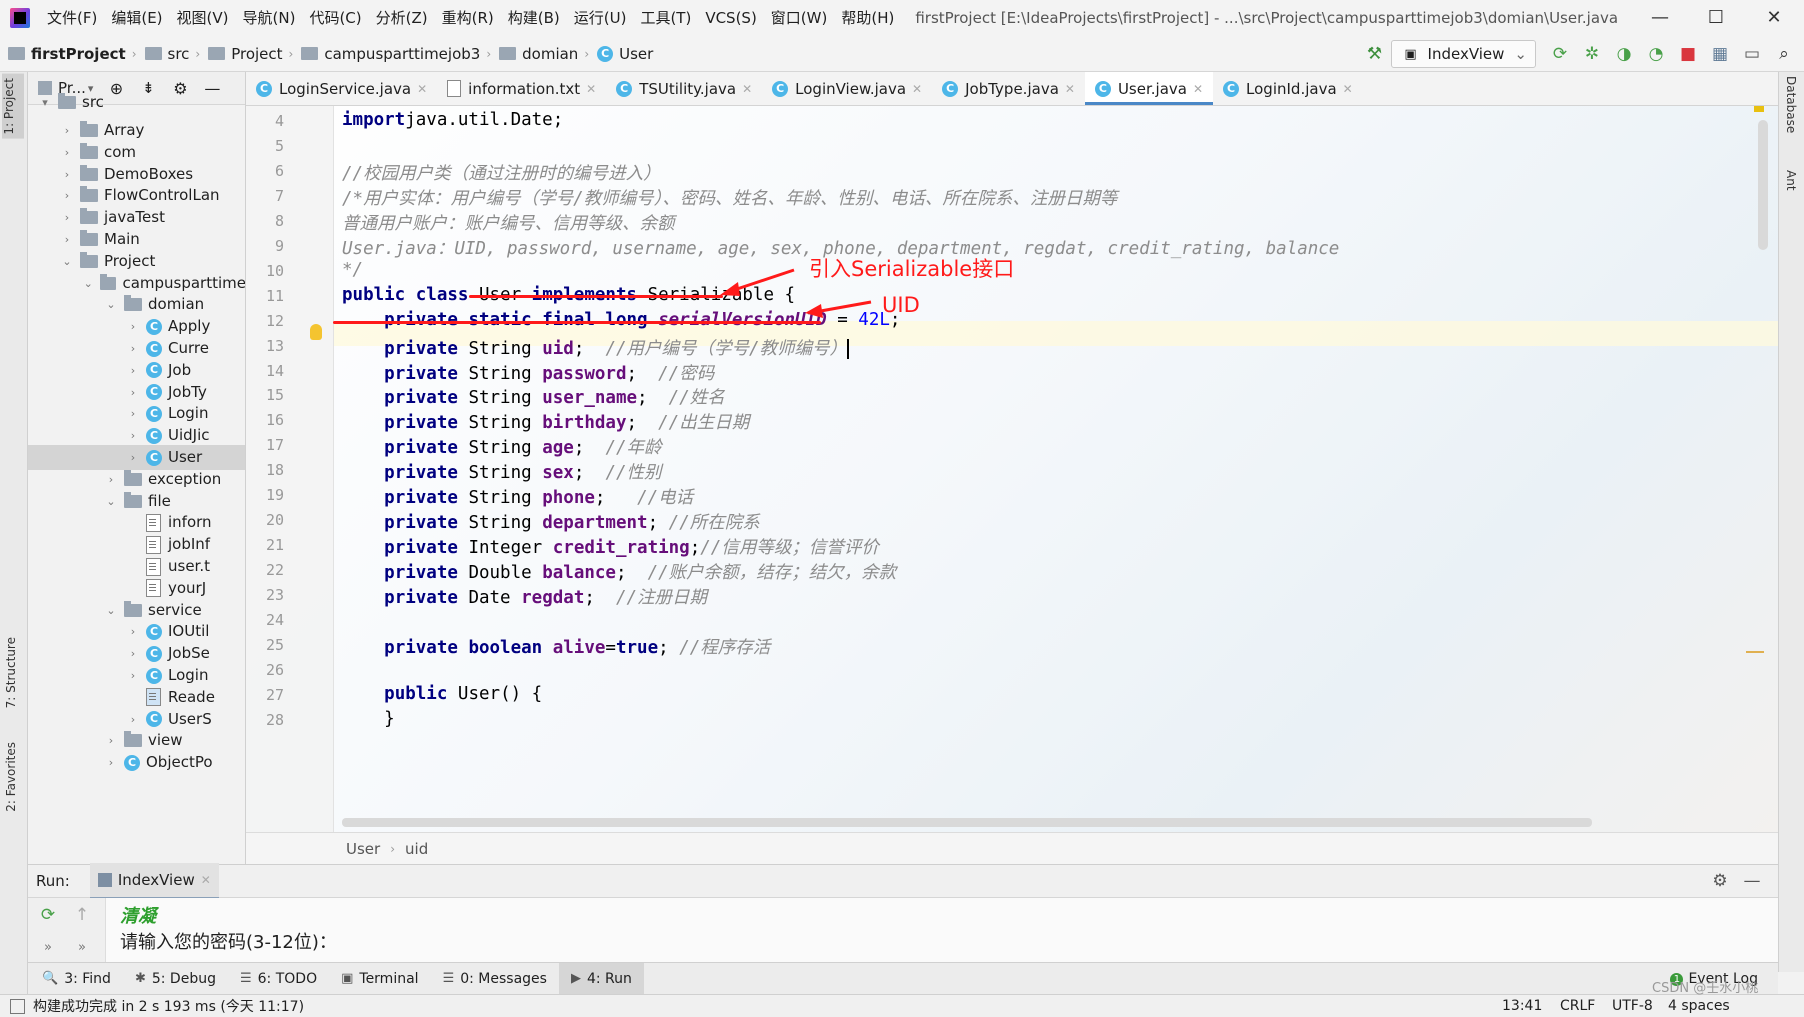 Image resolution: width=1804 pixels, height=1017 pixels. Describe the element at coordinates (967, 822) in the screenshot. I see `horizontal-scrollbar` at that location.